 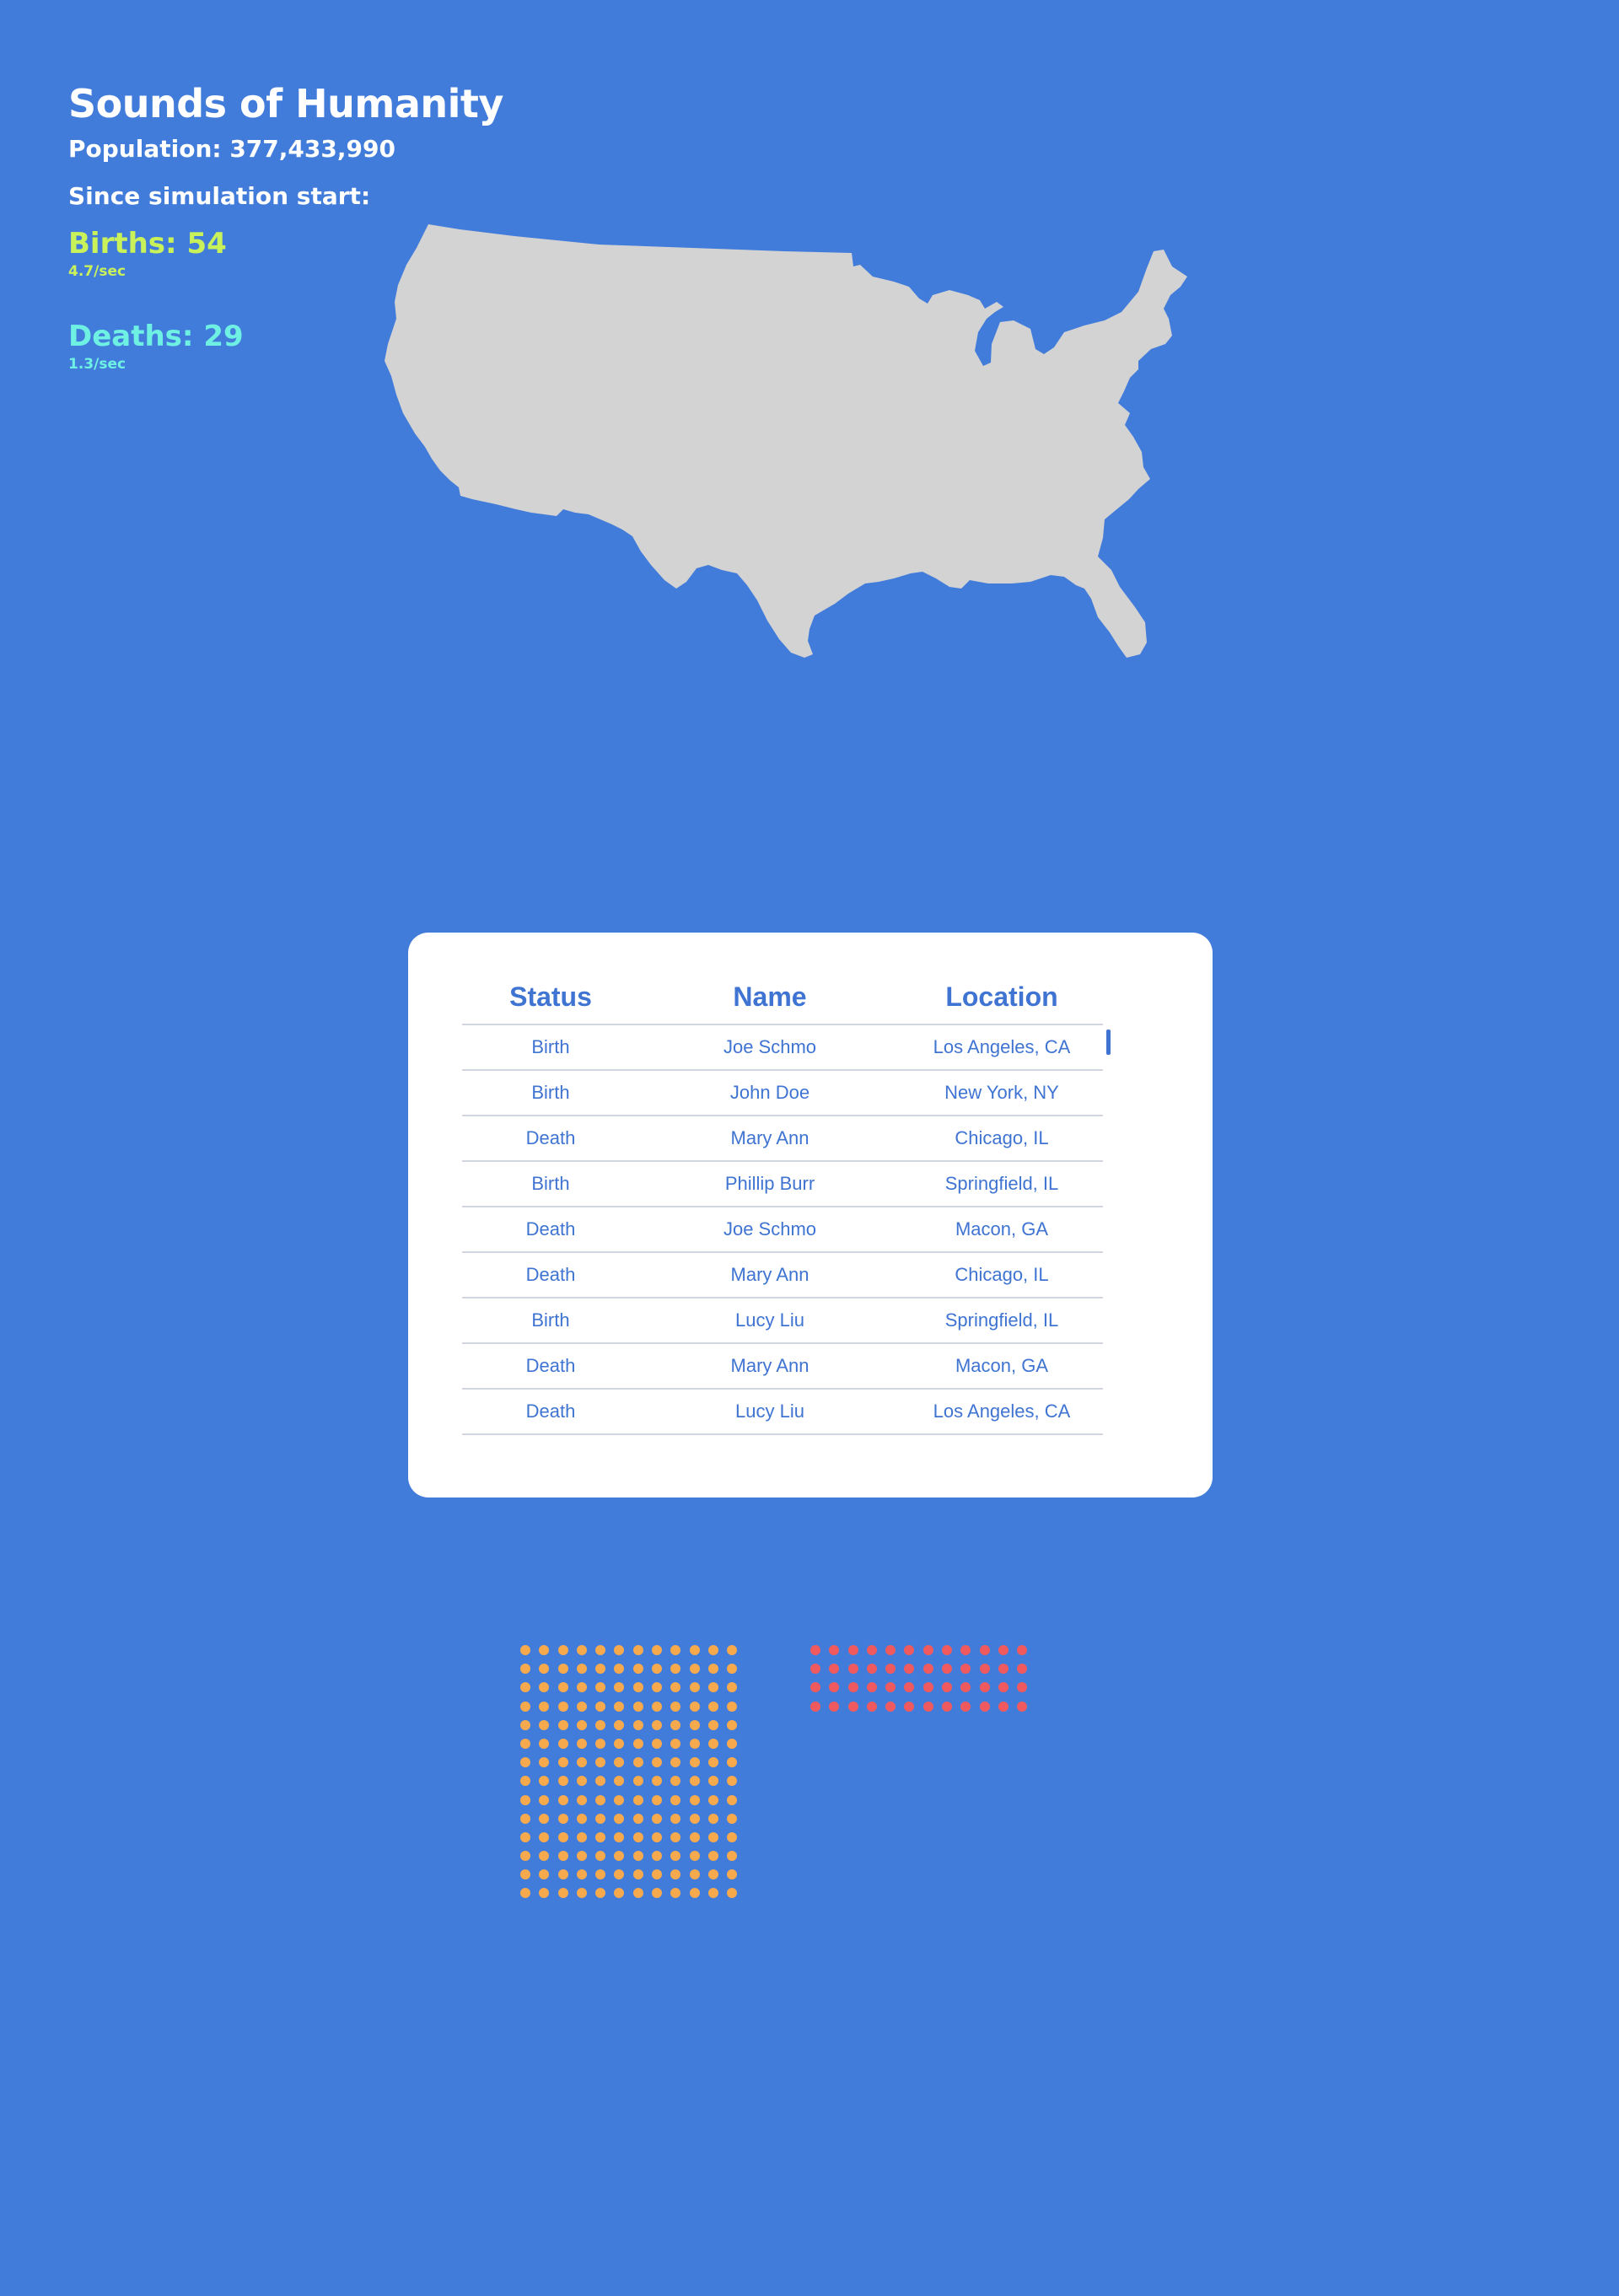 I want to click on column-header-status: Status, so click(x=550, y=996).